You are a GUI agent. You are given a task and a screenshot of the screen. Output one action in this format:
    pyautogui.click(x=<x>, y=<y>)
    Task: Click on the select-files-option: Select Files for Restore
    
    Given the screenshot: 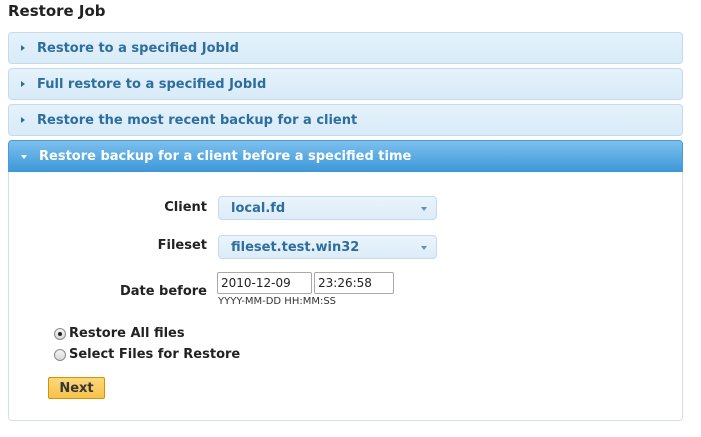 What is the action you would take?
    pyautogui.click(x=147, y=354)
    